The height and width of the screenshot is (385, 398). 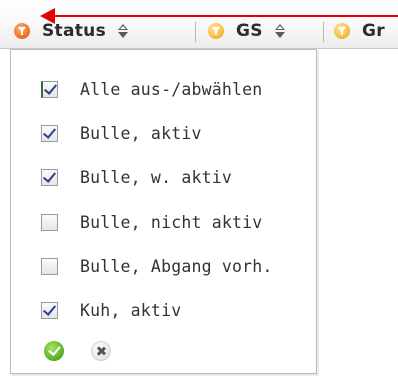 I want to click on apply-filter-button, so click(x=54, y=351).